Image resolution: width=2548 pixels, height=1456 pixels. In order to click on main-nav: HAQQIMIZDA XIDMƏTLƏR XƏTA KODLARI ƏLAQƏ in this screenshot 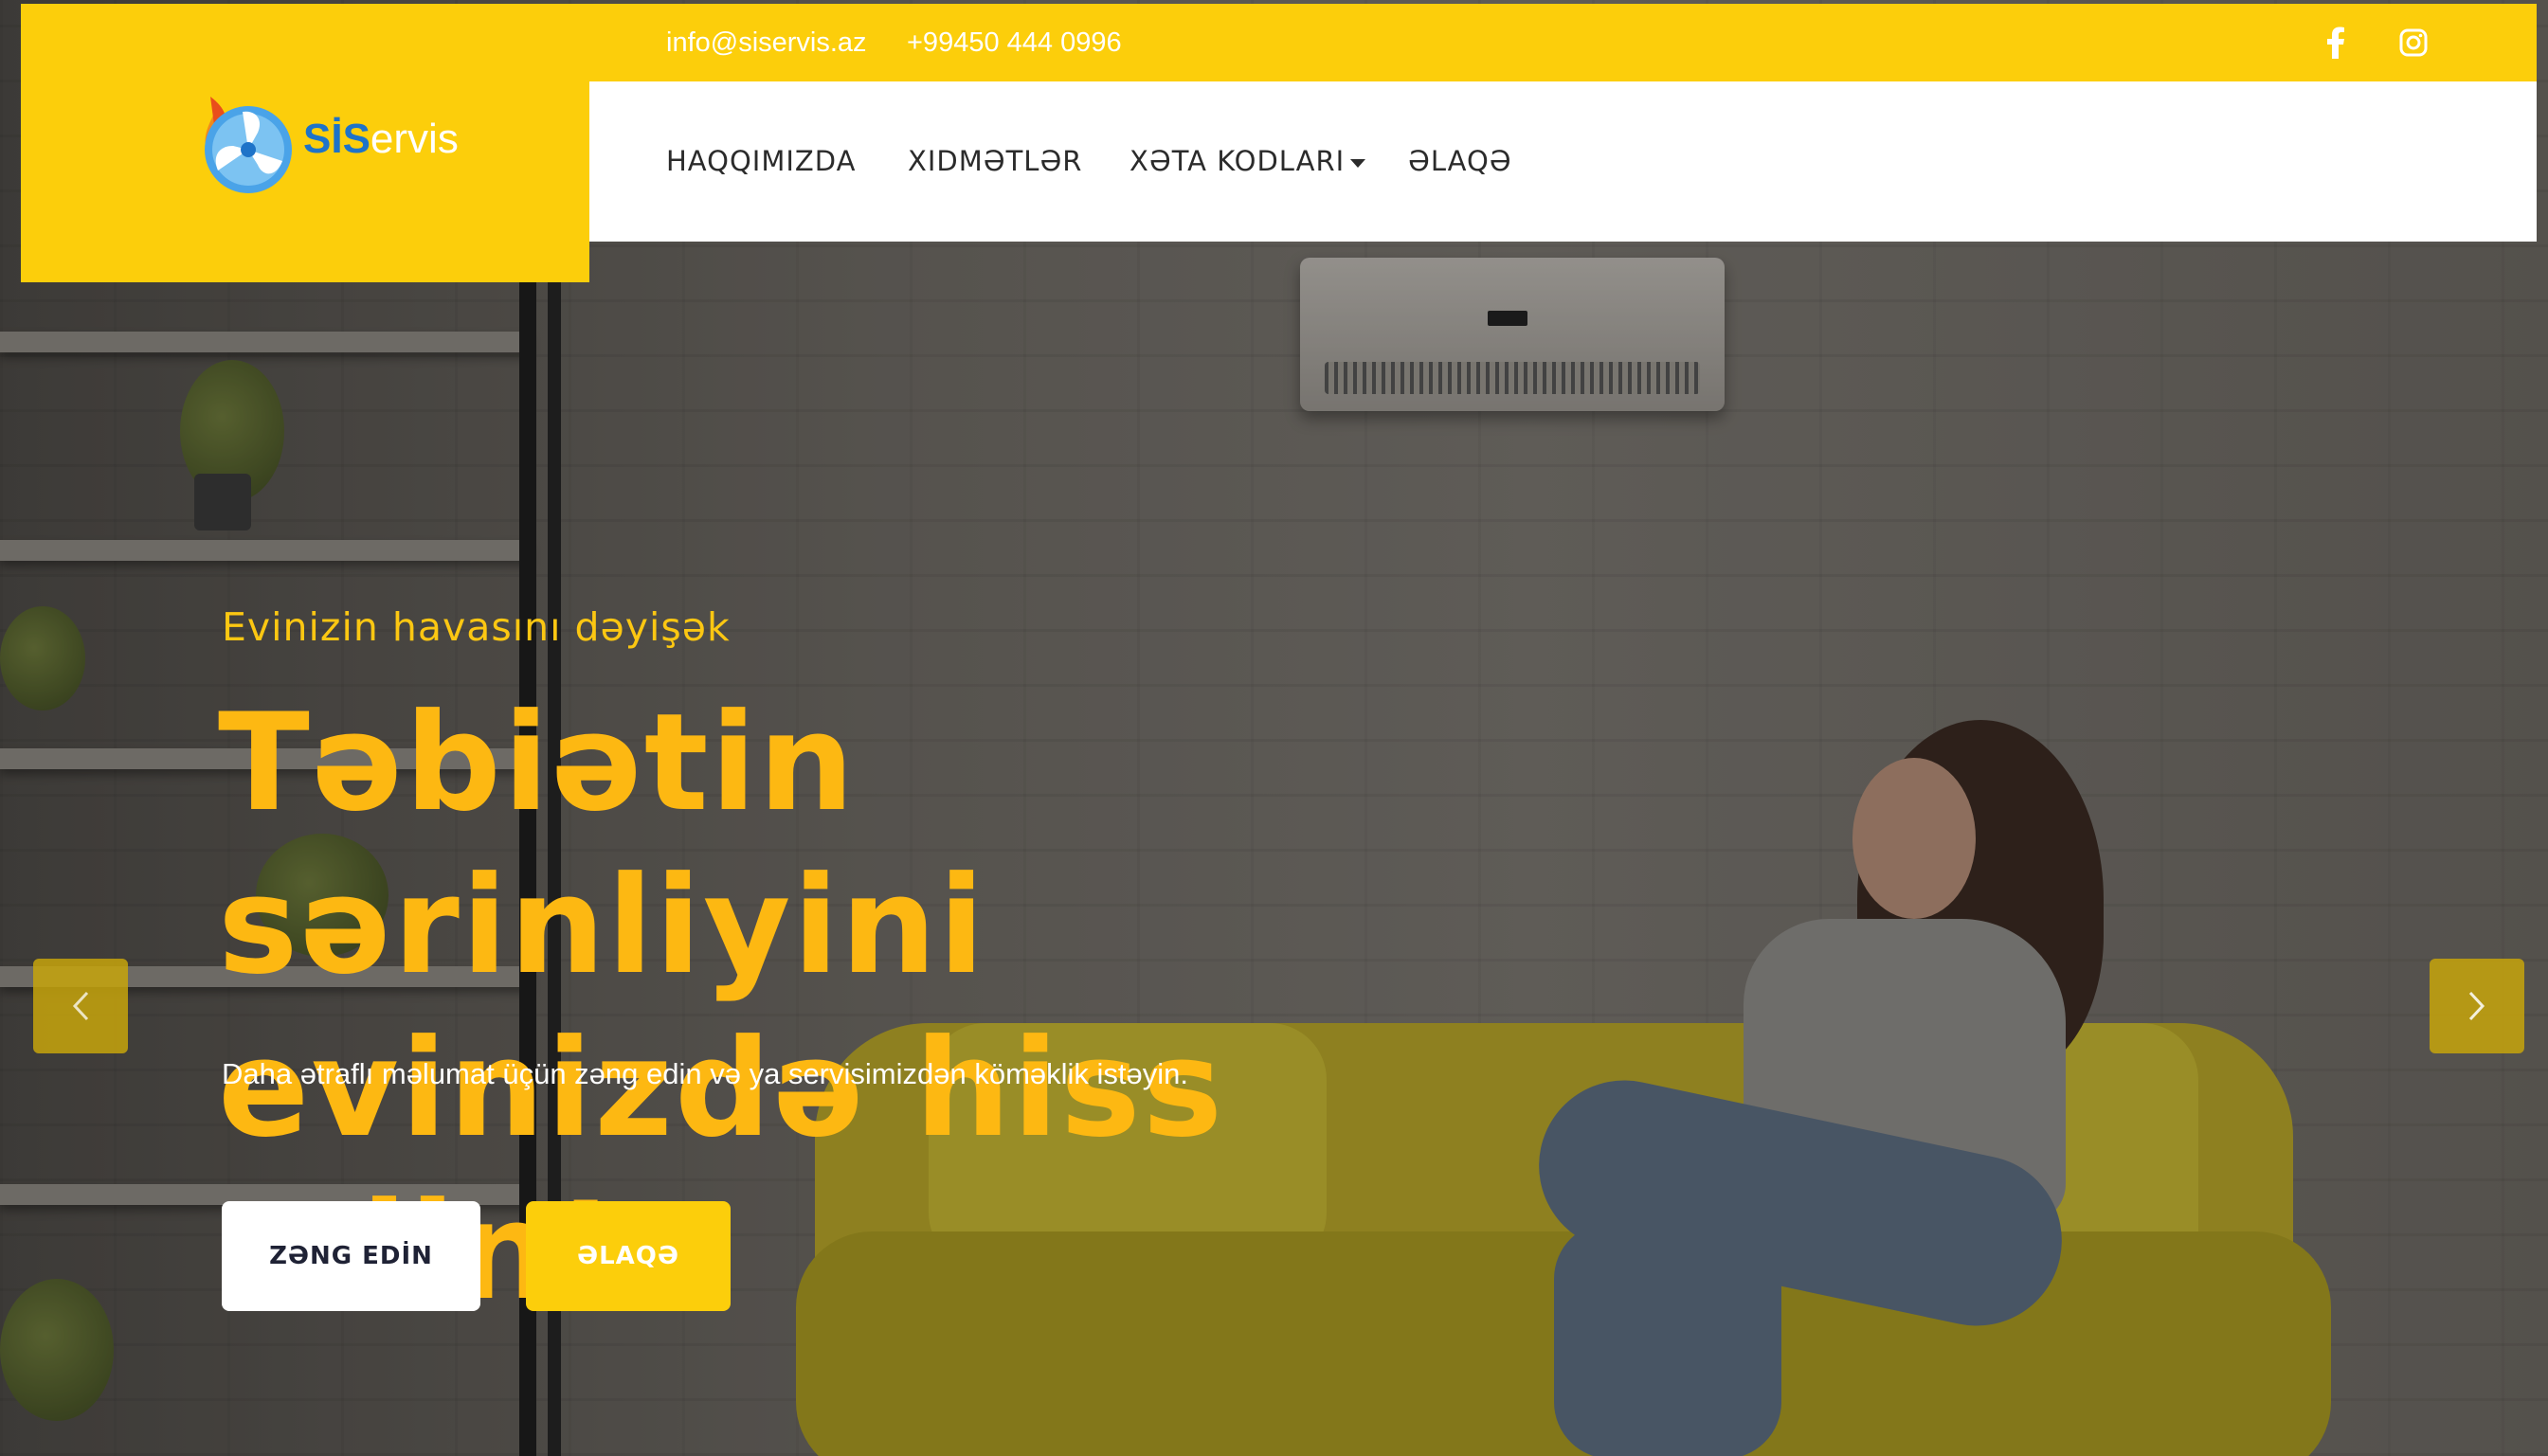, I will do `click(1563, 161)`.